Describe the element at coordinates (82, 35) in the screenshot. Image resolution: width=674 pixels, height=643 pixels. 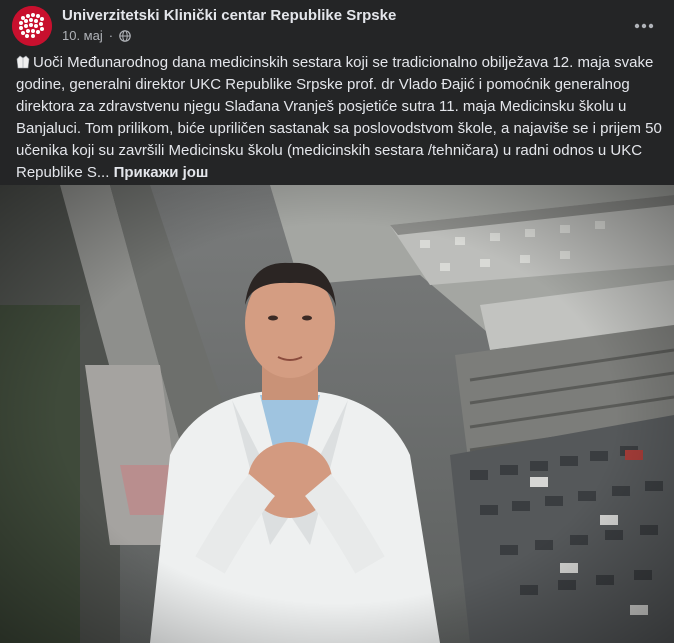
I see `post-date-link: 10. мај` at that location.